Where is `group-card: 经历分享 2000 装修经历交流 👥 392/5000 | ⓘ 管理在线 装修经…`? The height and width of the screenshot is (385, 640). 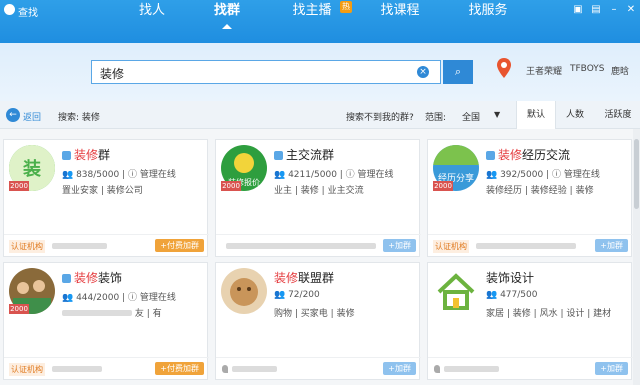
group-card: 经历分享 2000 装修经历交流 👥 392/5000 | ⓘ 管理在线 装修经… is located at coordinates (530, 198).